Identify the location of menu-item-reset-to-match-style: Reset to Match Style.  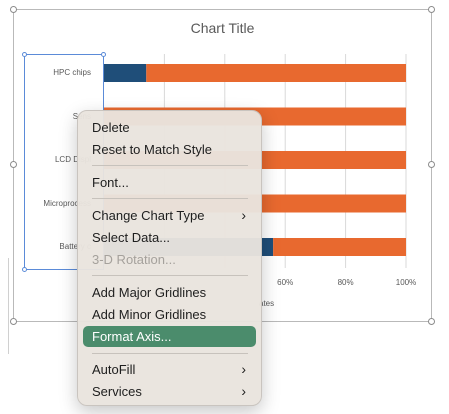
(169, 149).